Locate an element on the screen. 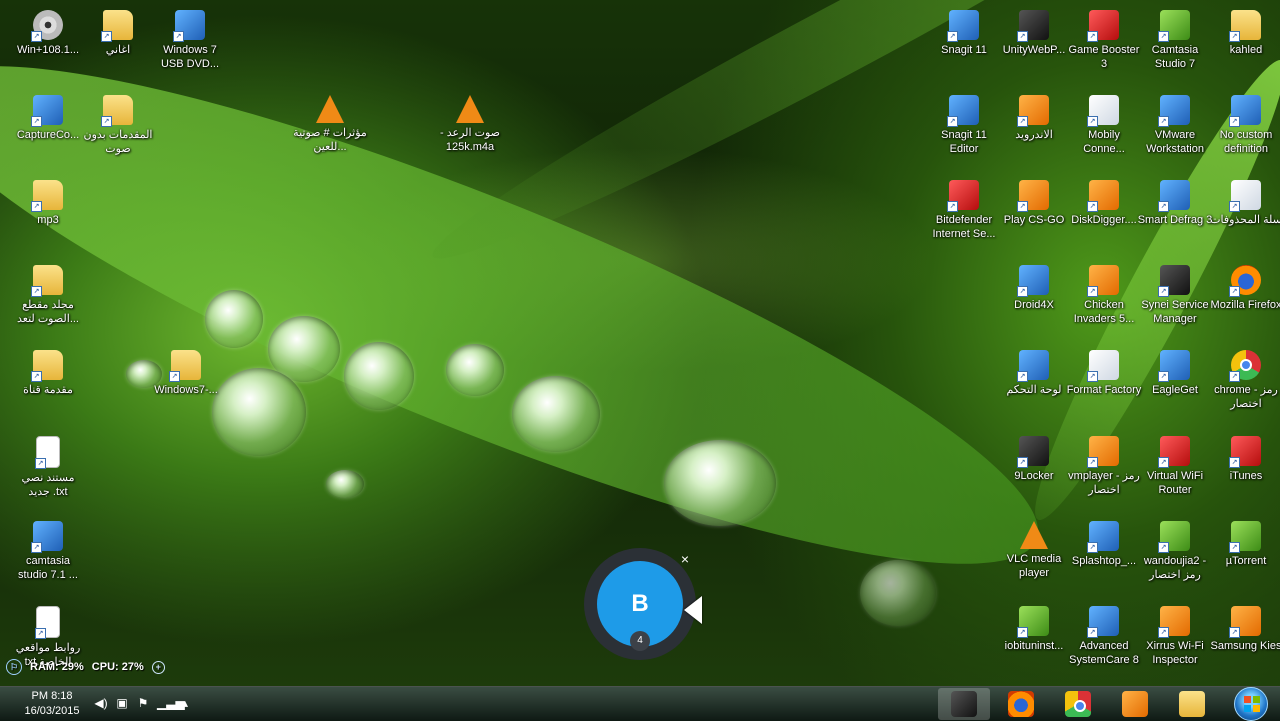 The width and height of the screenshot is (1280, 721). desktop-icon-droid4x: ↗ Droid4X is located at coordinates (1034, 301).